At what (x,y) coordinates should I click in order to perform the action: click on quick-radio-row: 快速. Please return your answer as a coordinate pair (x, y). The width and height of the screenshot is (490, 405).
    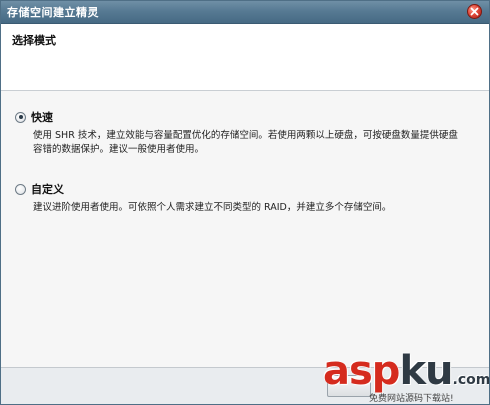
    Looking at the image, I should click on (34, 117).